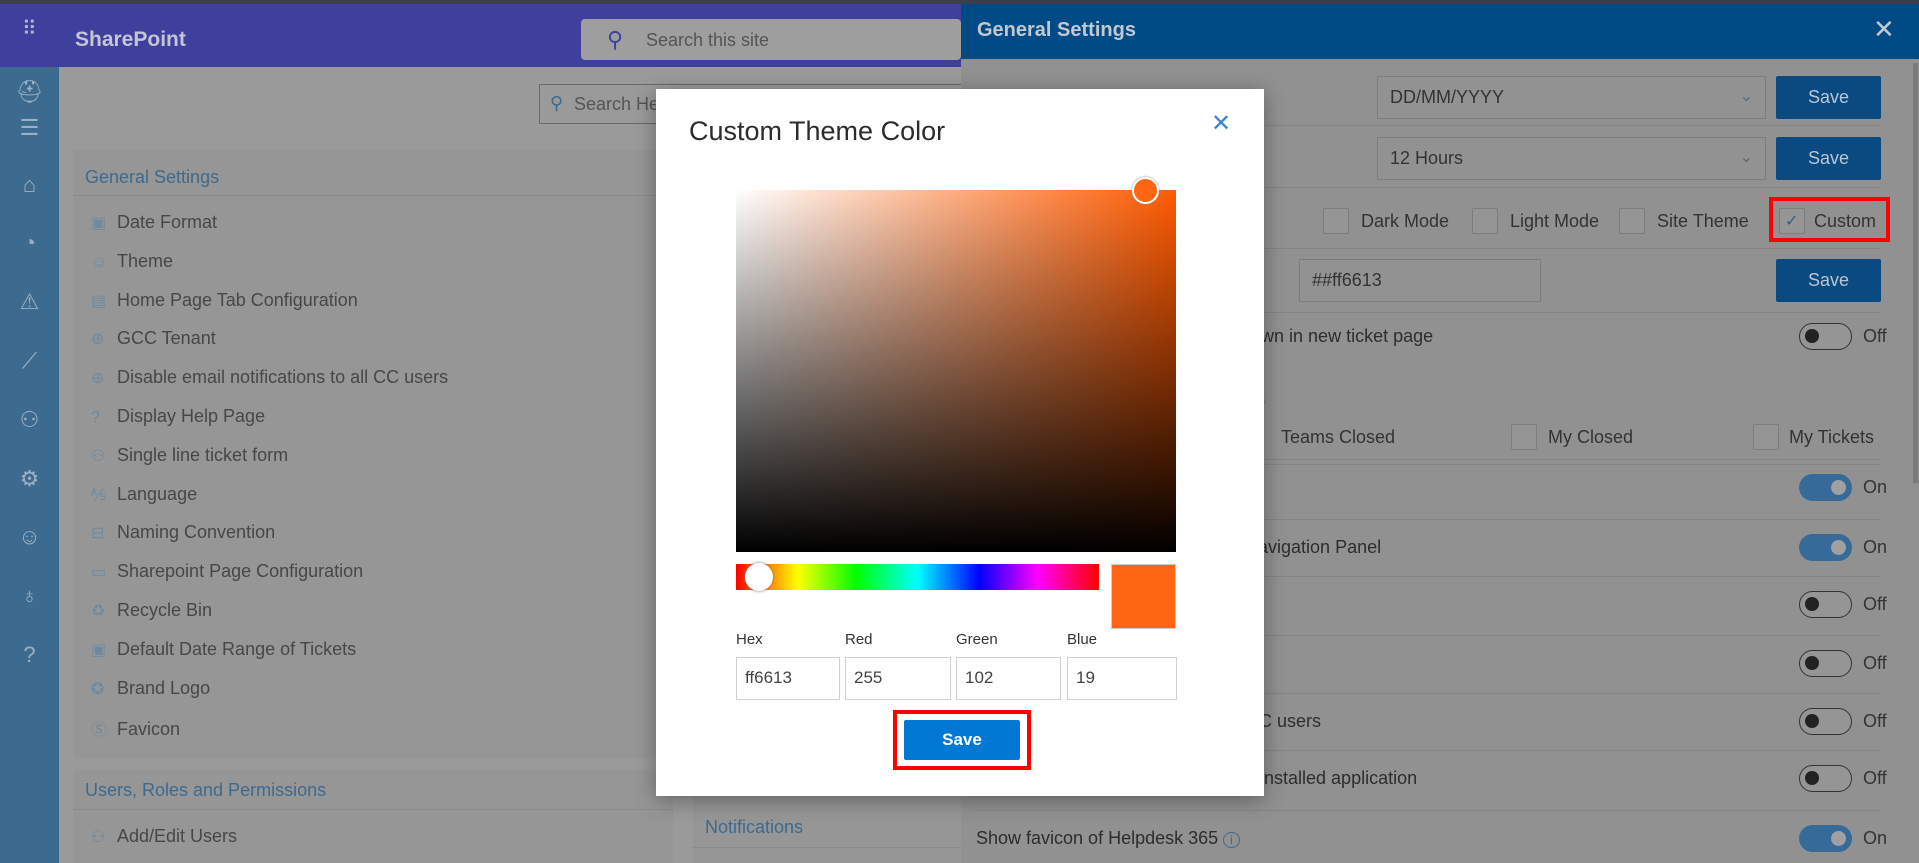 The width and height of the screenshot is (1919, 863). What do you see at coordinates (29, 361) in the screenshot?
I see `chart-icon: ⟋` at bounding box center [29, 361].